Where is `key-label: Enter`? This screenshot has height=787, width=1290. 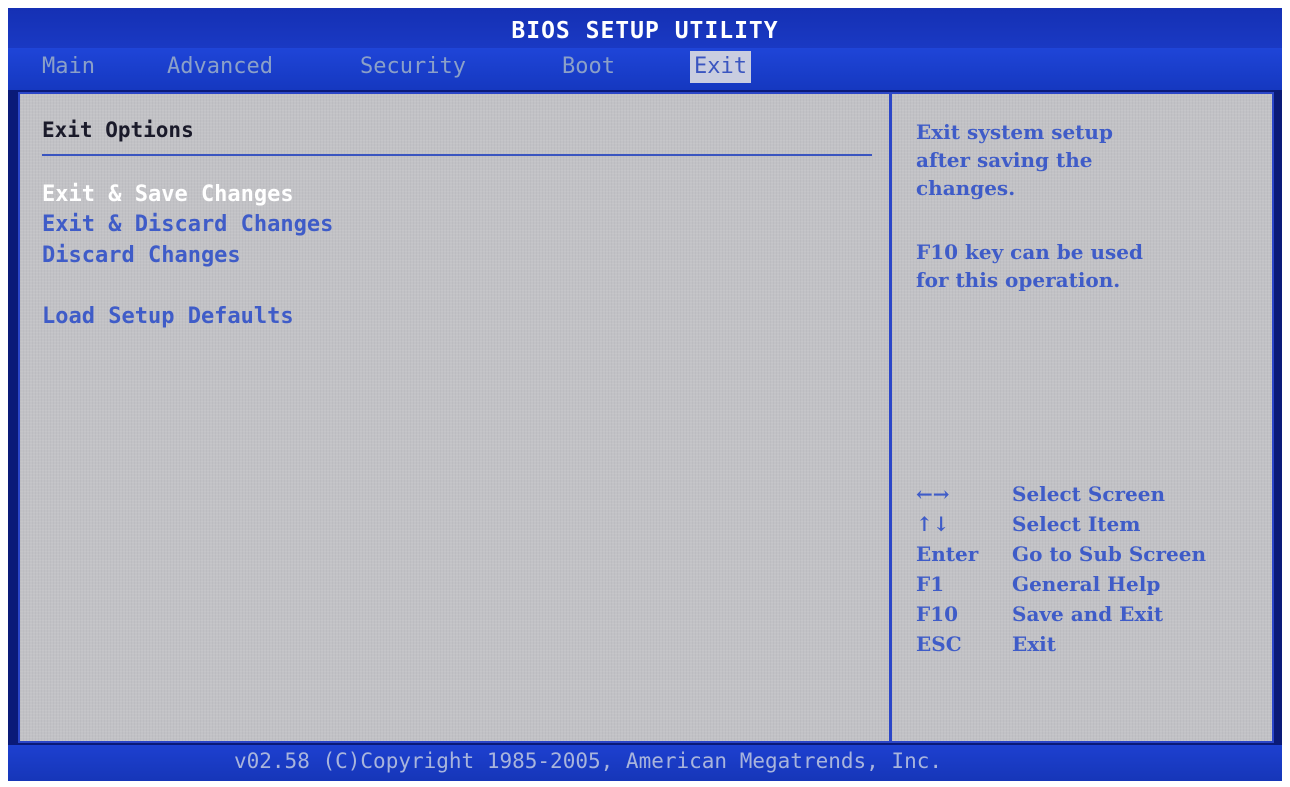
key-label: Enter is located at coordinates (947, 554).